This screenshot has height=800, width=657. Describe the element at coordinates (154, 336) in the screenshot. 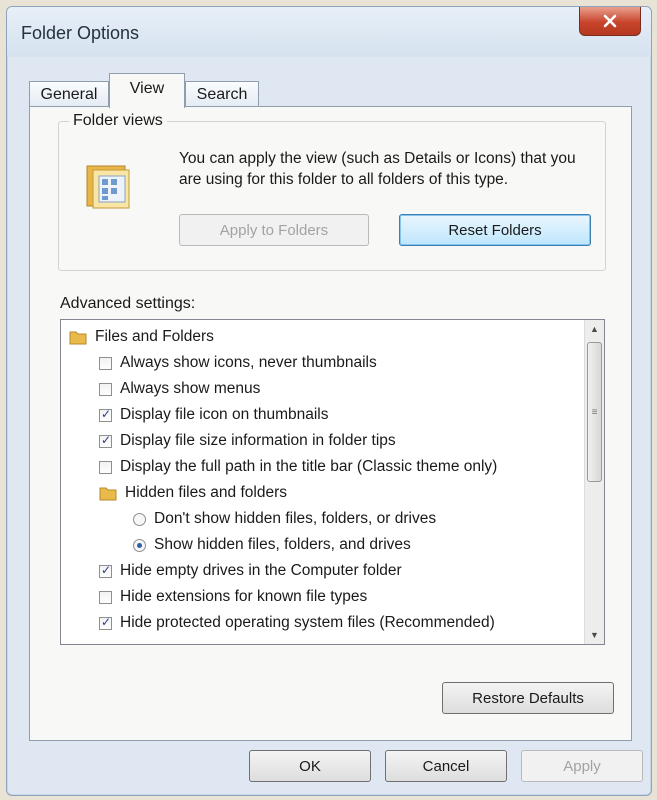

I see `tree-item-label: Files and Folders` at that location.